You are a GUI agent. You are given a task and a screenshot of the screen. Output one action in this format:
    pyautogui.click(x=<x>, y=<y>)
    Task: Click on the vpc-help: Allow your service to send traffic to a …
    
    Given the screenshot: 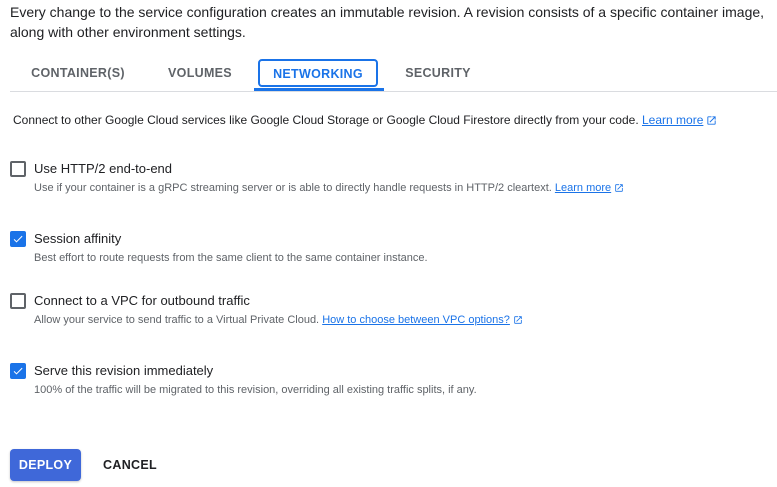 What is the action you would take?
    pyautogui.click(x=278, y=321)
    